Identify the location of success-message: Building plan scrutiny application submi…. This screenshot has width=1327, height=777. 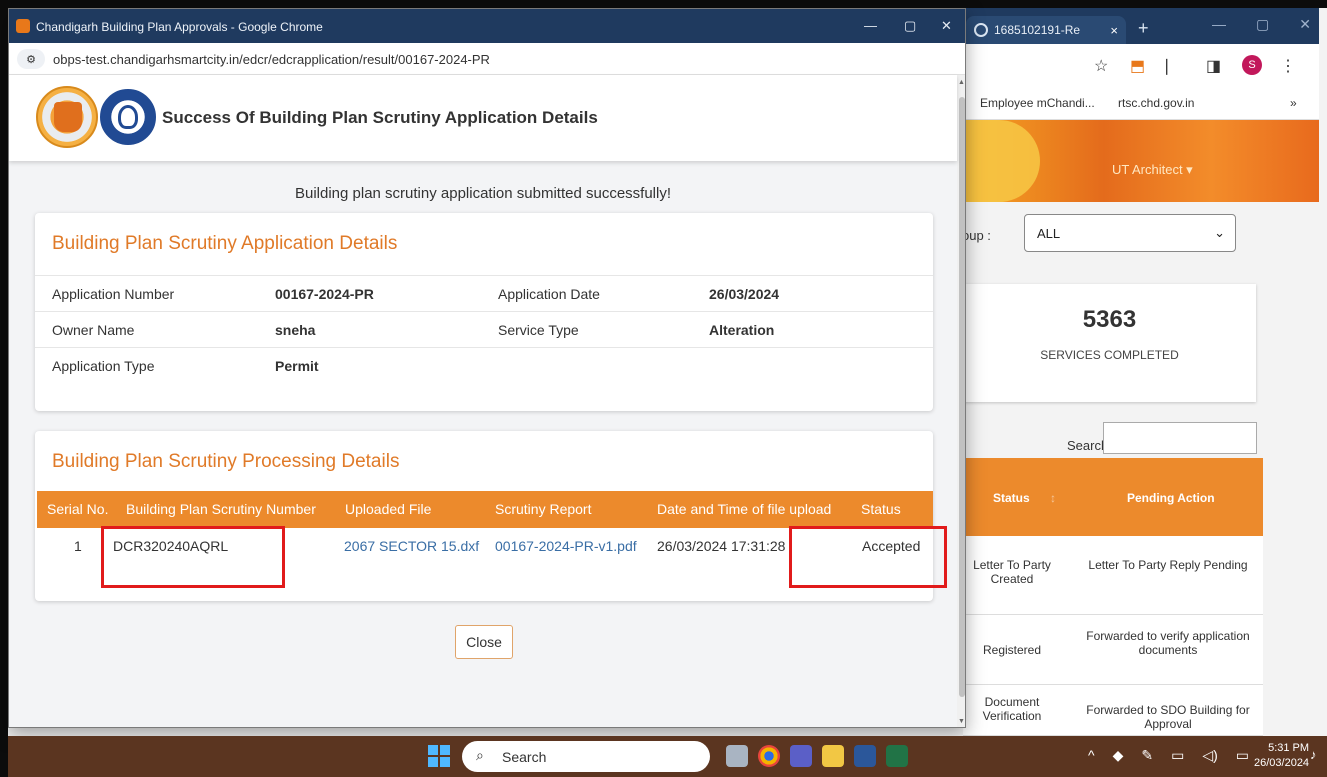
(483, 193).